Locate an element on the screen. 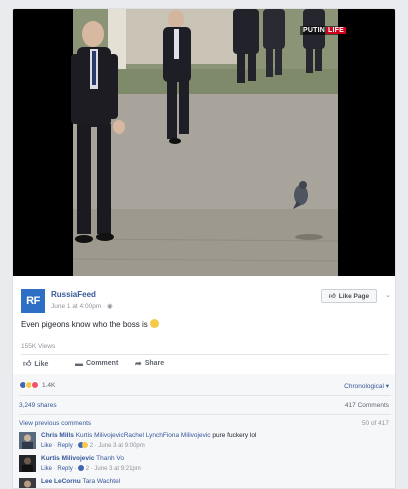 This screenshot has height=489, width=408. reactions-summary: 1.4K is located at coordinates (37, 385).